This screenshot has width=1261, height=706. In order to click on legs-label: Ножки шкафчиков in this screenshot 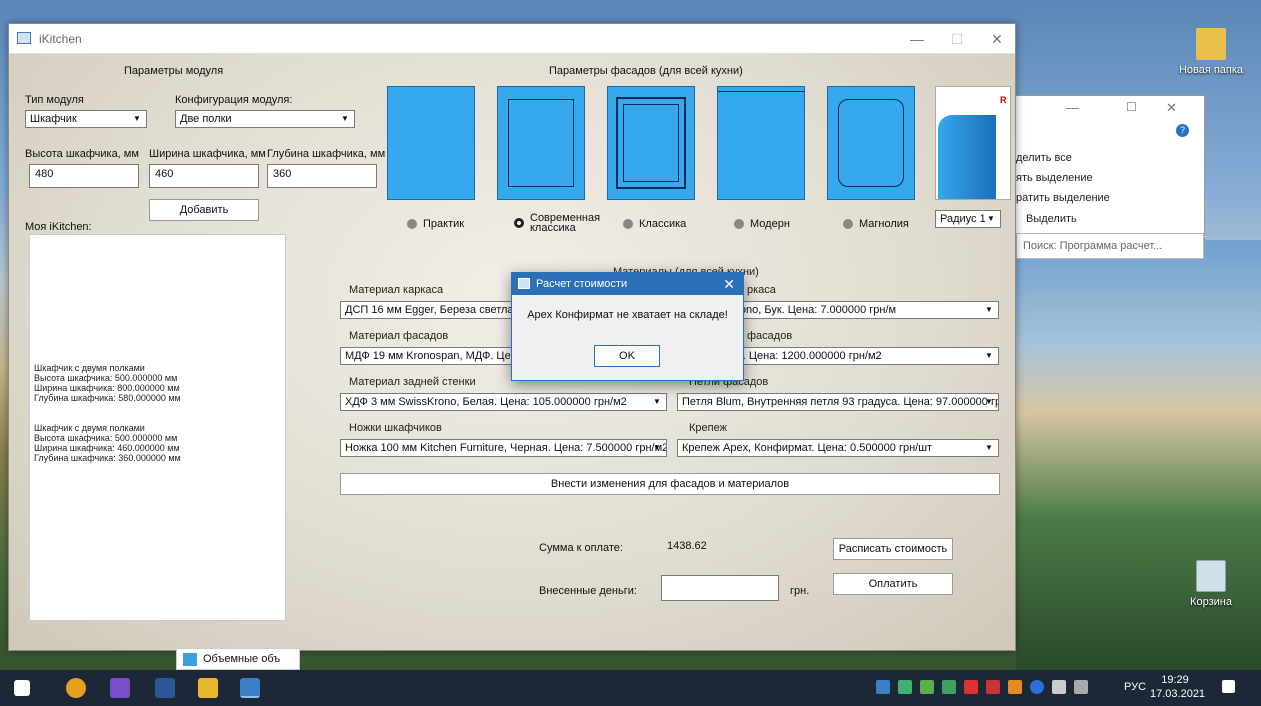, I will do `click(395, 428)`.